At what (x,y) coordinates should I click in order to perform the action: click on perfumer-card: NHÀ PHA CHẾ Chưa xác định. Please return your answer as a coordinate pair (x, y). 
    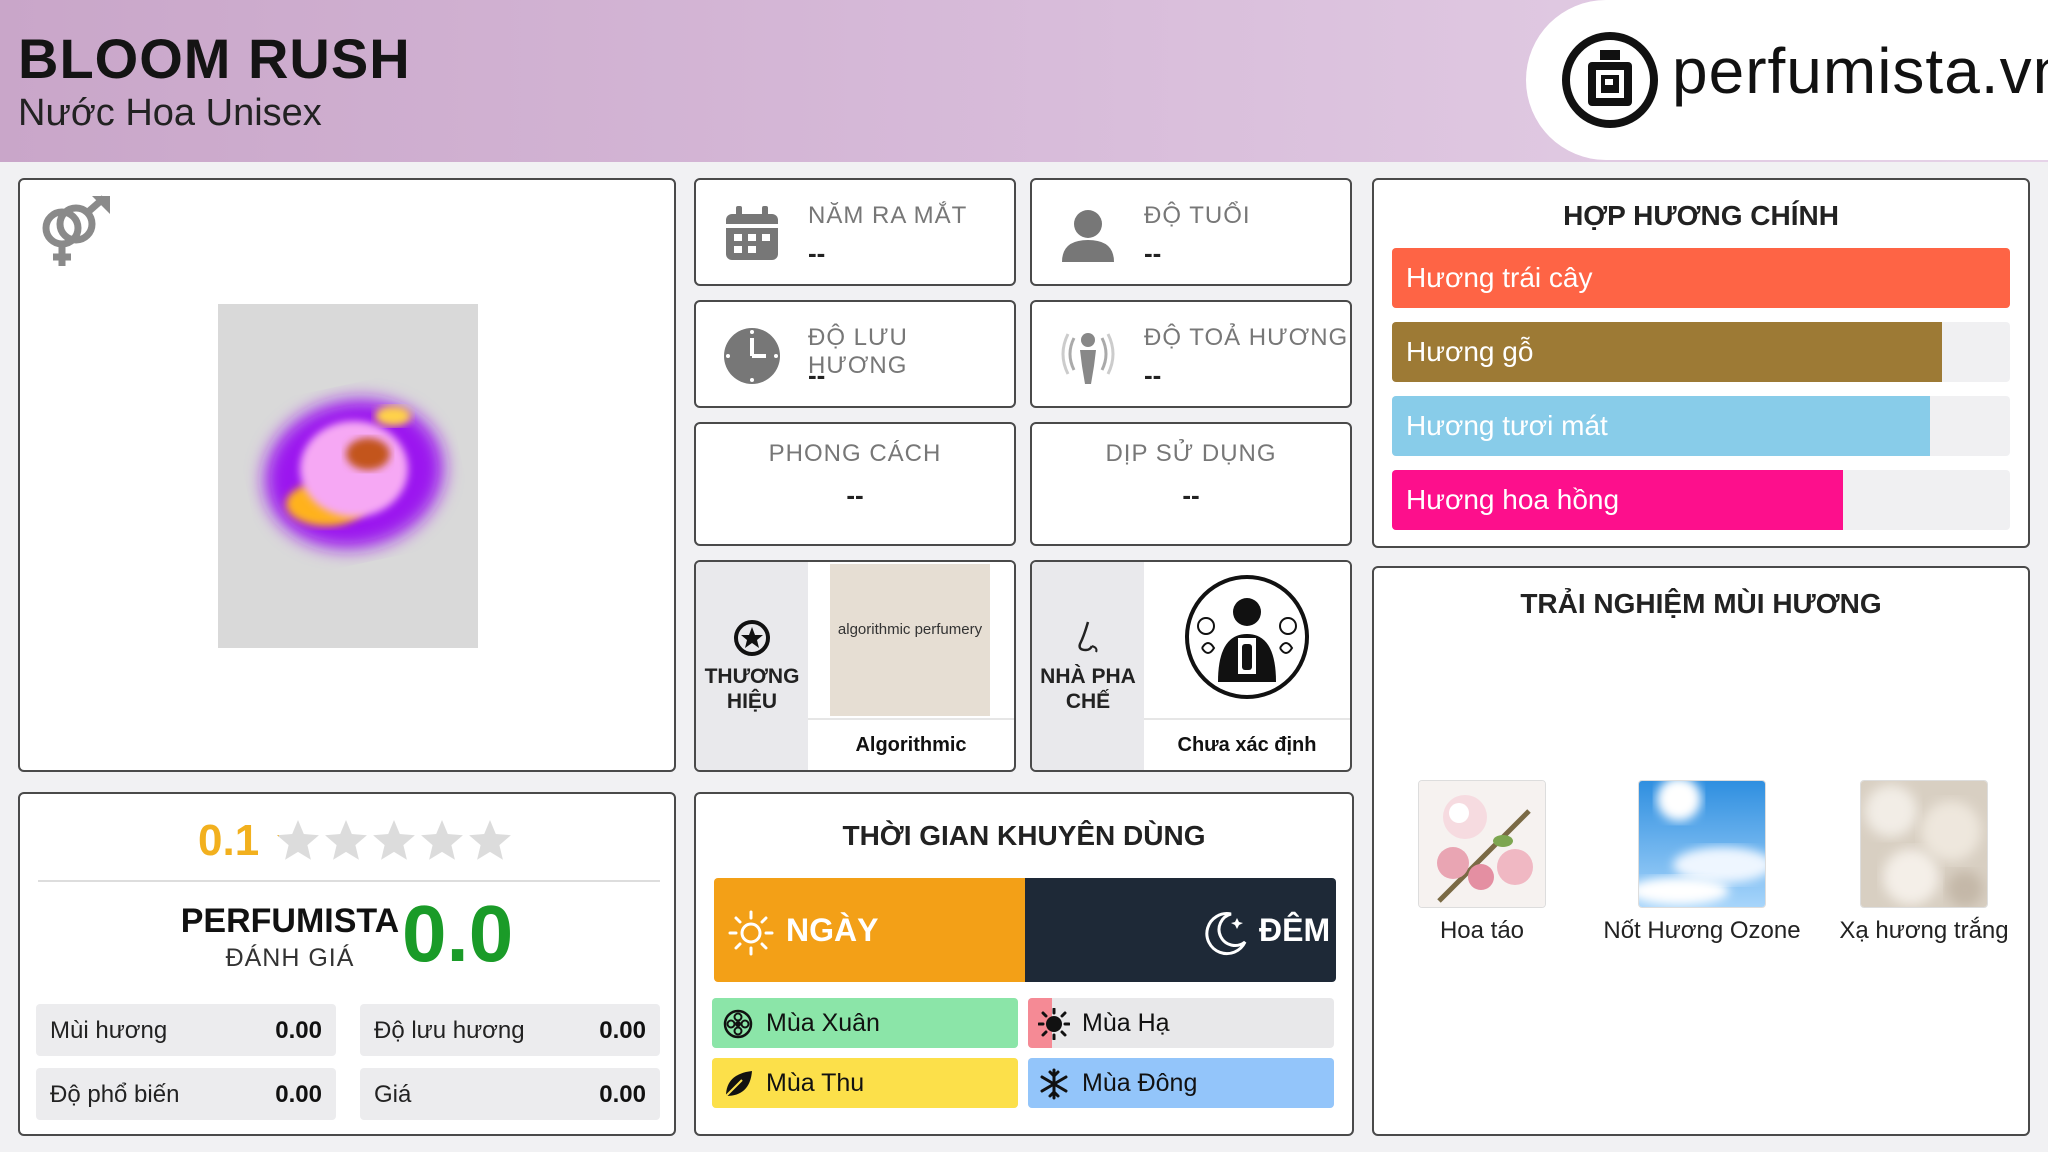
    Looking at the image, I should click on (1191, 666).